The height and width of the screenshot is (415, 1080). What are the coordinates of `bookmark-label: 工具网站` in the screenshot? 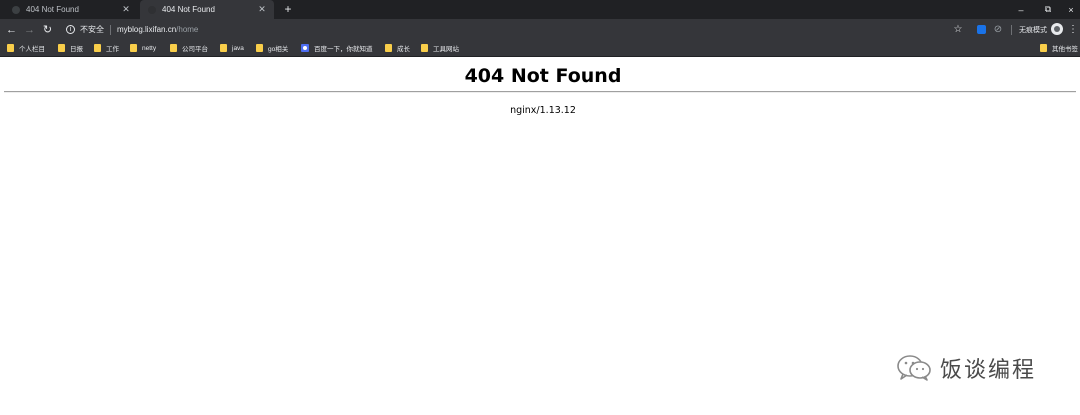 It's located at (446, 49).